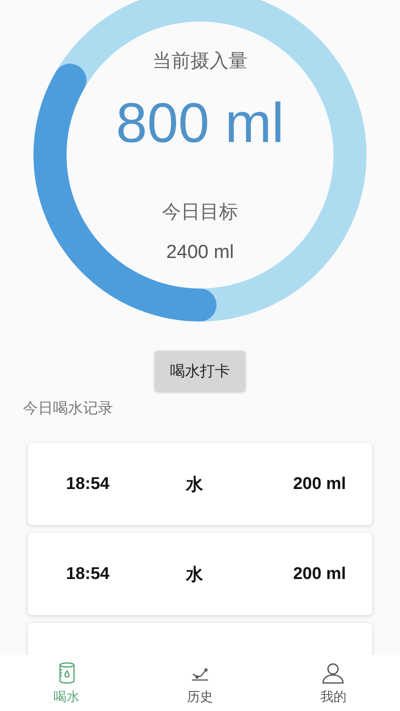 The width and height of the screenshot is (400, 711). Describe the element at coordinates (333, 672) in the screenshot. I see `person-icon` at that location.